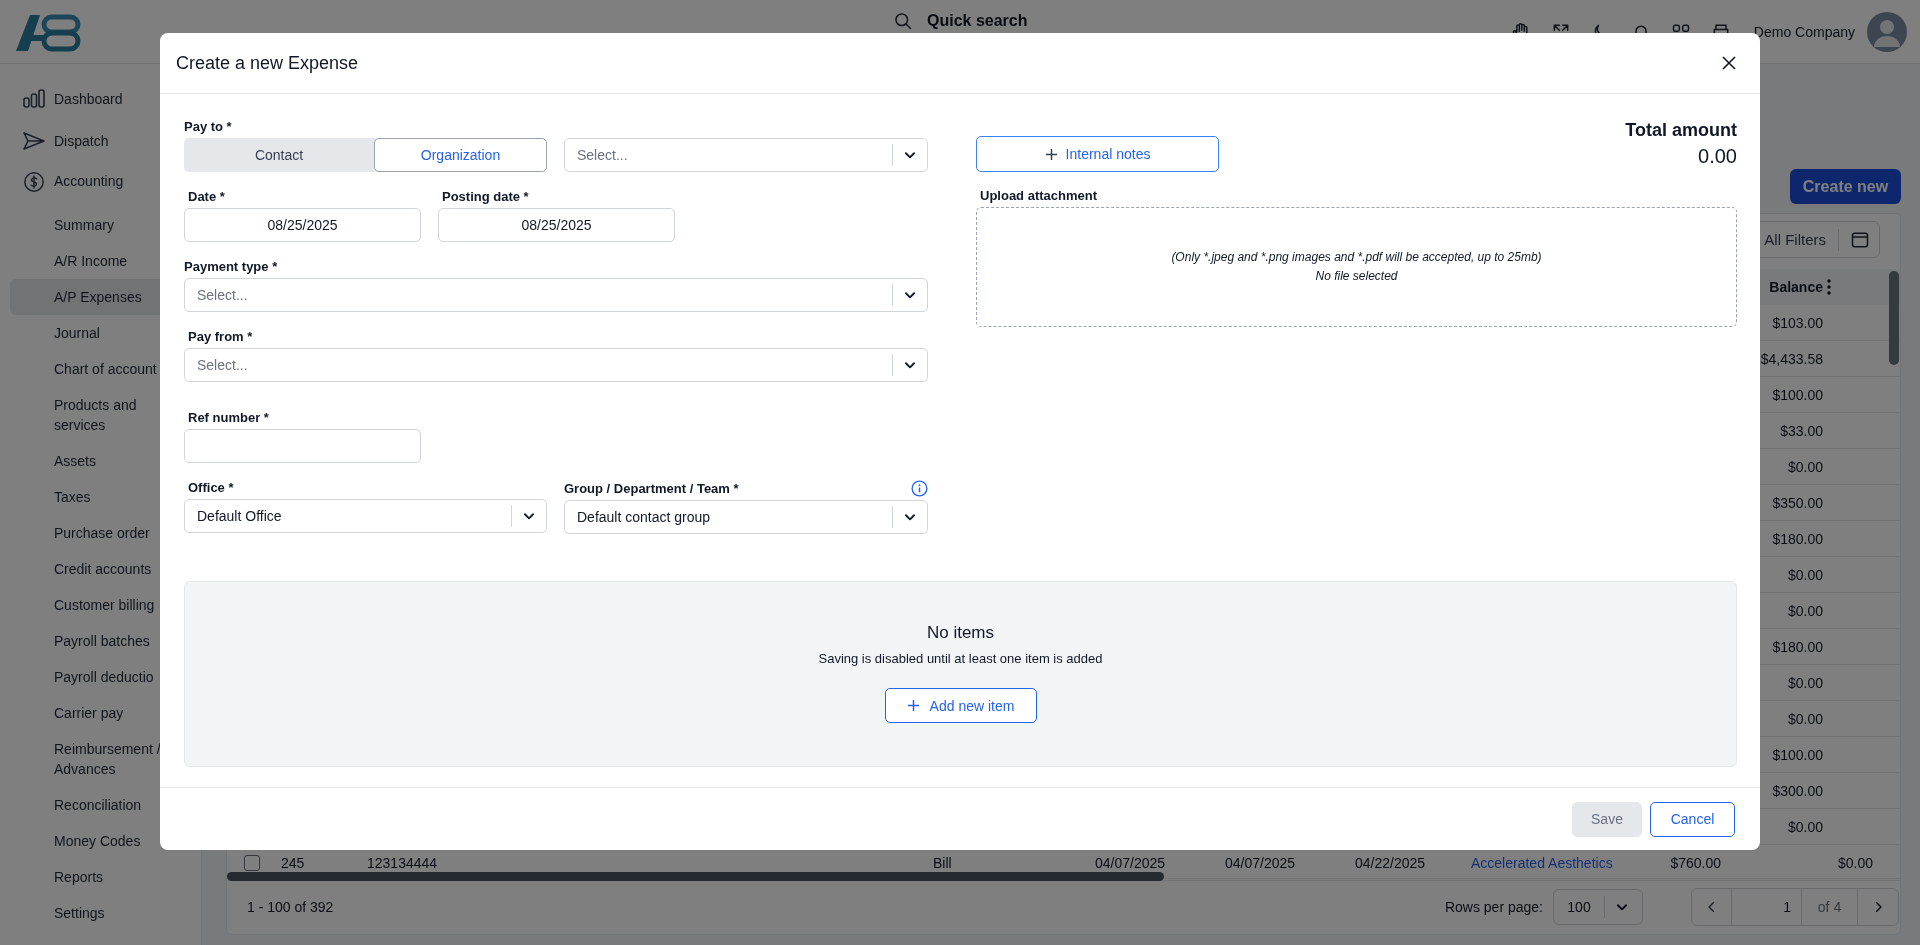 The image size is (1920, 945). I want to click on field-label: Upload attachment, so click(1038, 196).